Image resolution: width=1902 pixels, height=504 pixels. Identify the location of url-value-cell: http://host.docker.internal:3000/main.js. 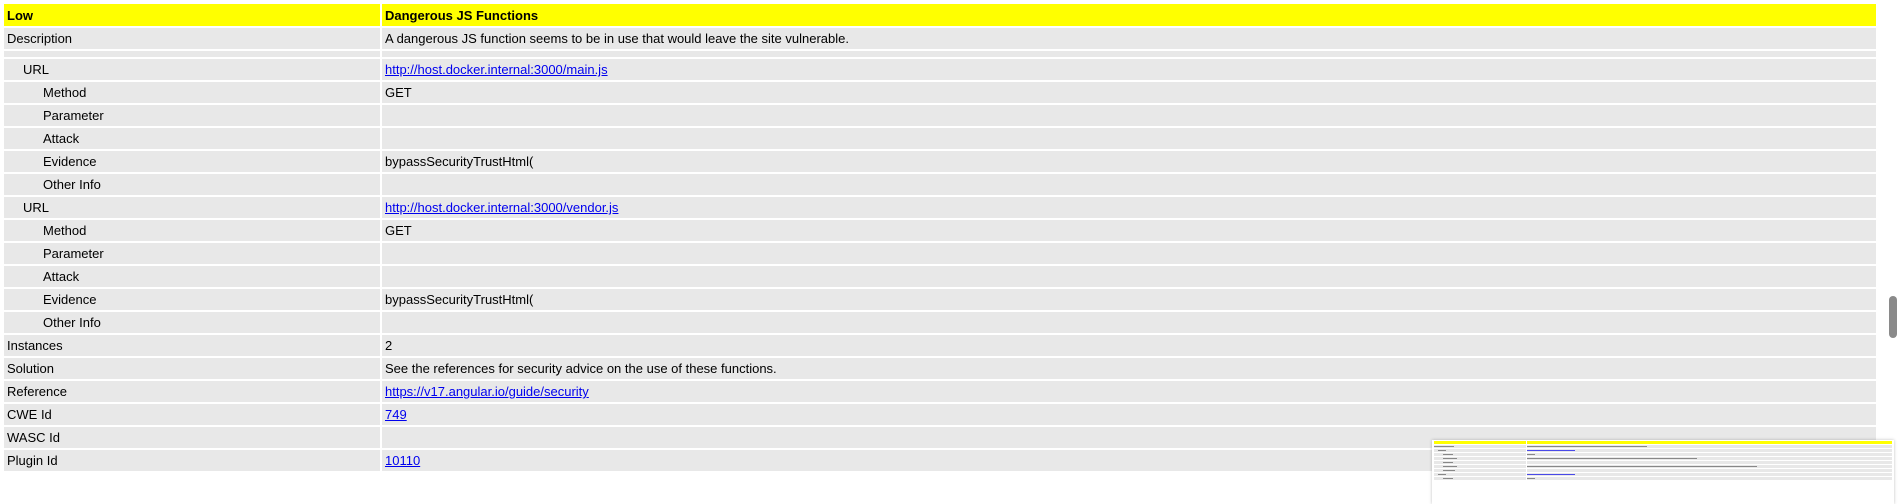
(1129, 69).